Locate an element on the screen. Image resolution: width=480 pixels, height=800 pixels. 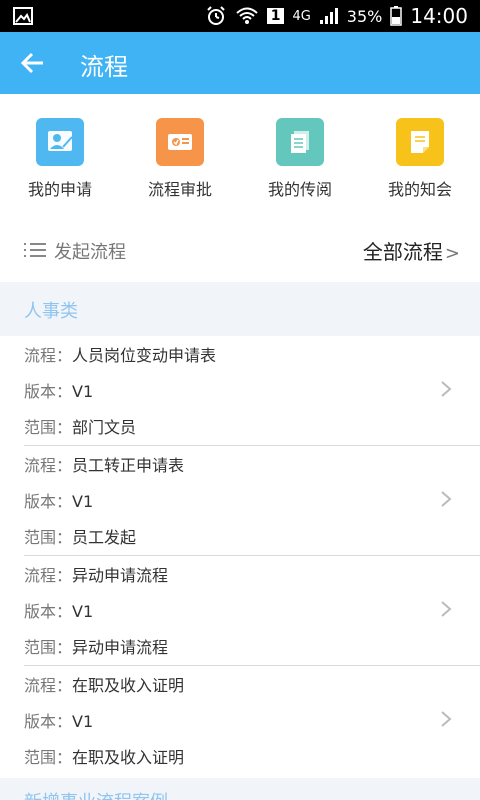
all-processes-link: 全部流程 > is located at coordinates (411, 250).